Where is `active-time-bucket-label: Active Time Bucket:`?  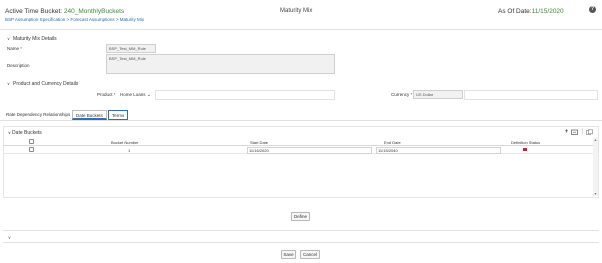 active-time-bucket-label: Active Time Bucket: is located at coordinates (34, 11).